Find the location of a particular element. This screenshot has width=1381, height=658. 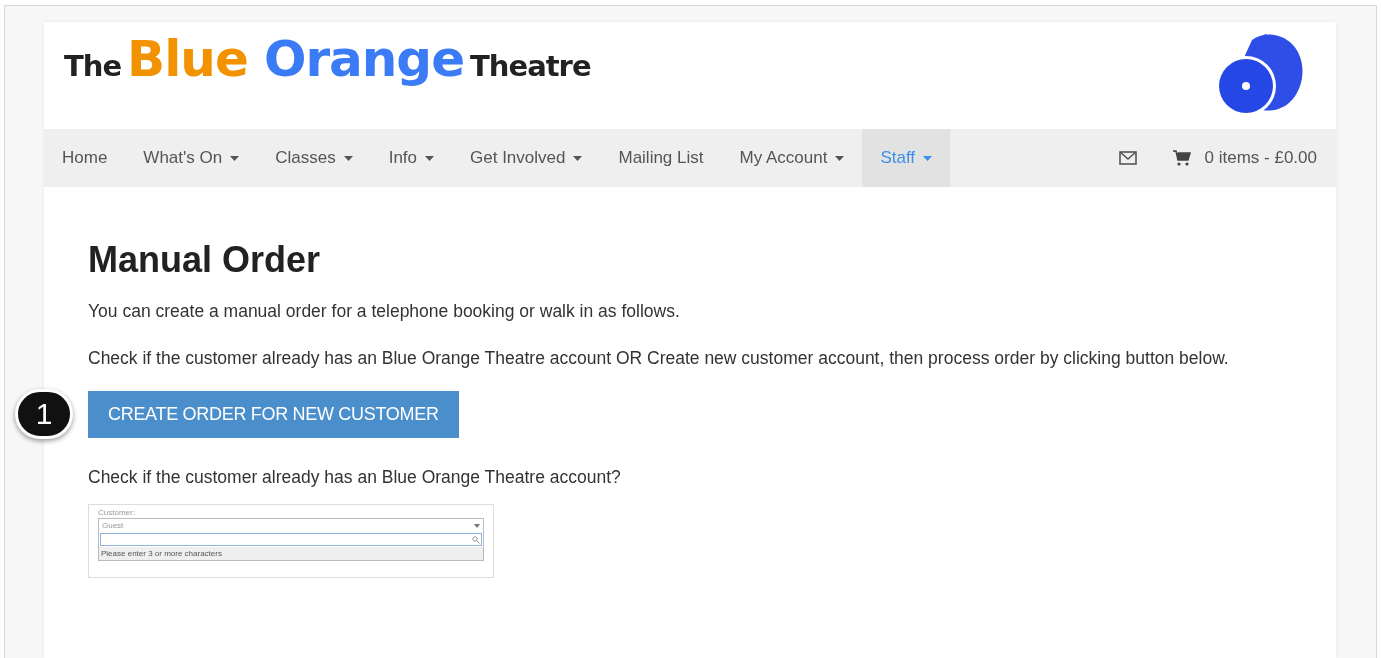

nav-item: Info is located at coordinates (411, 158).